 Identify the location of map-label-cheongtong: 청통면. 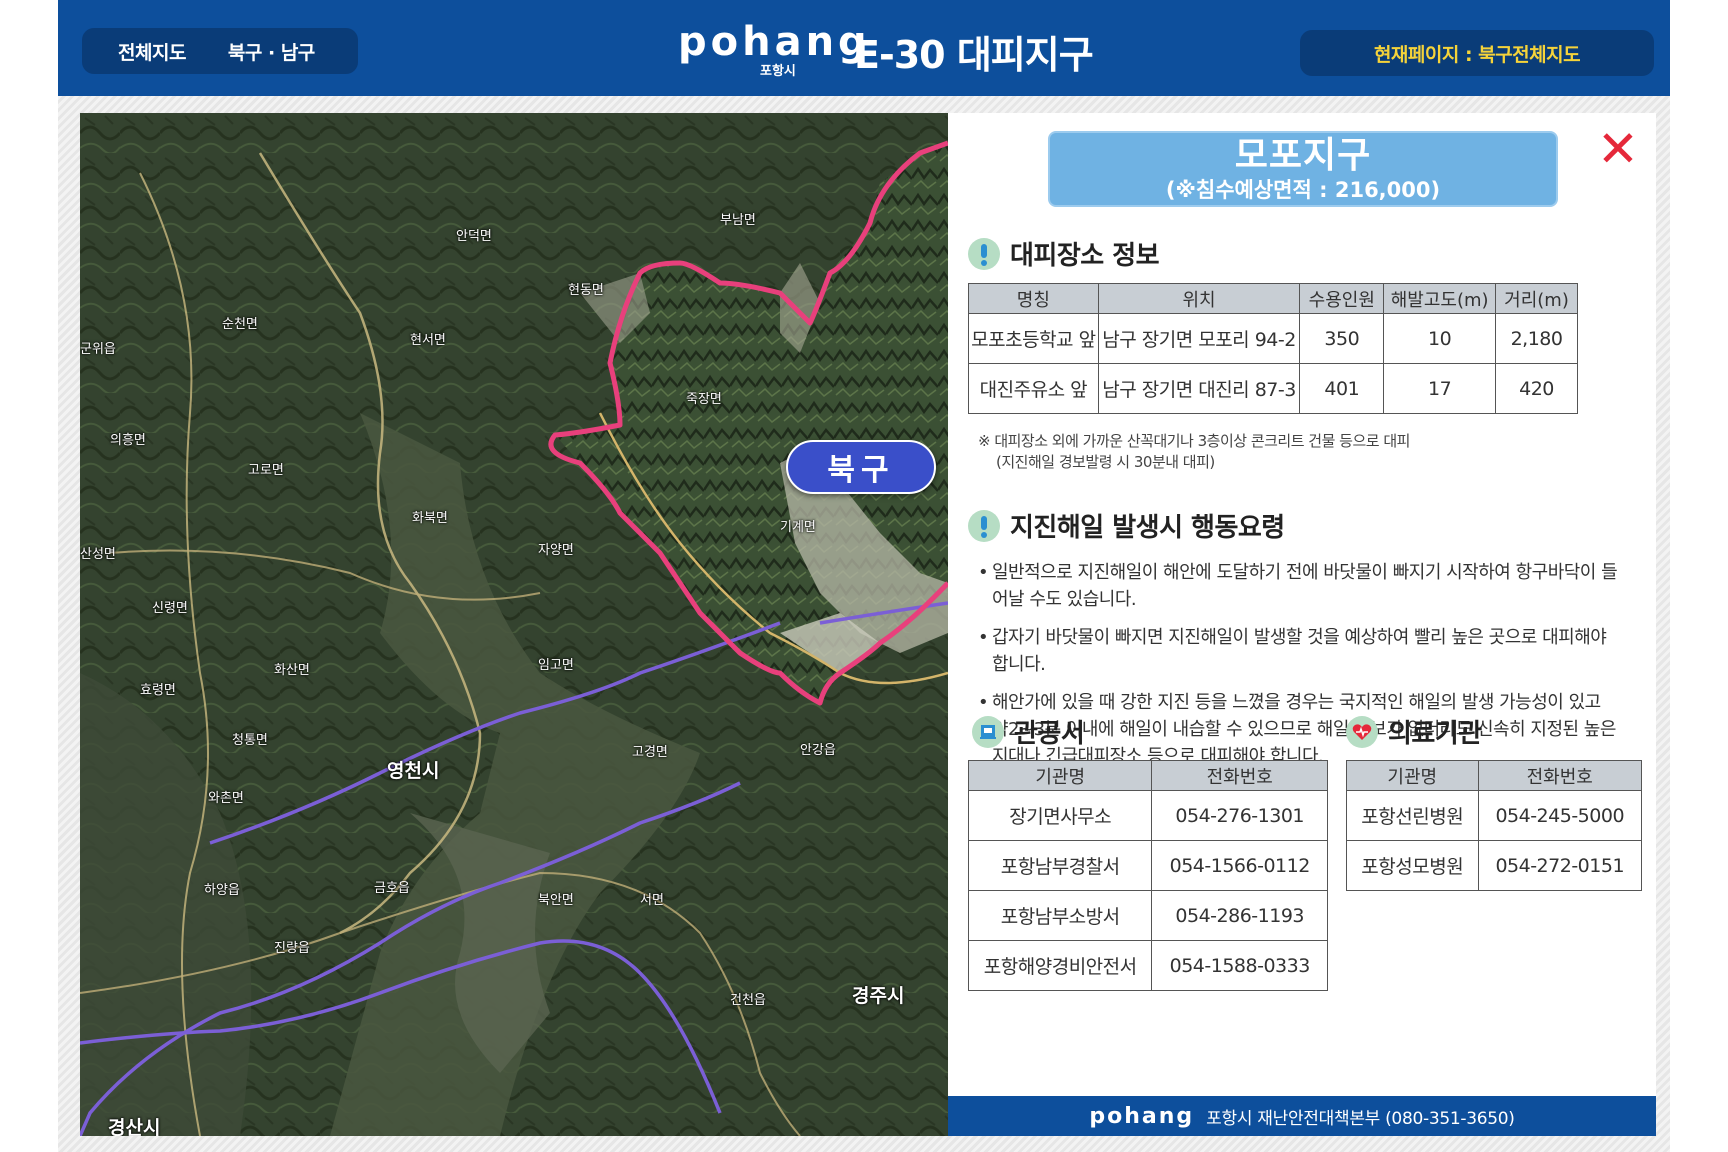
(250, 740).